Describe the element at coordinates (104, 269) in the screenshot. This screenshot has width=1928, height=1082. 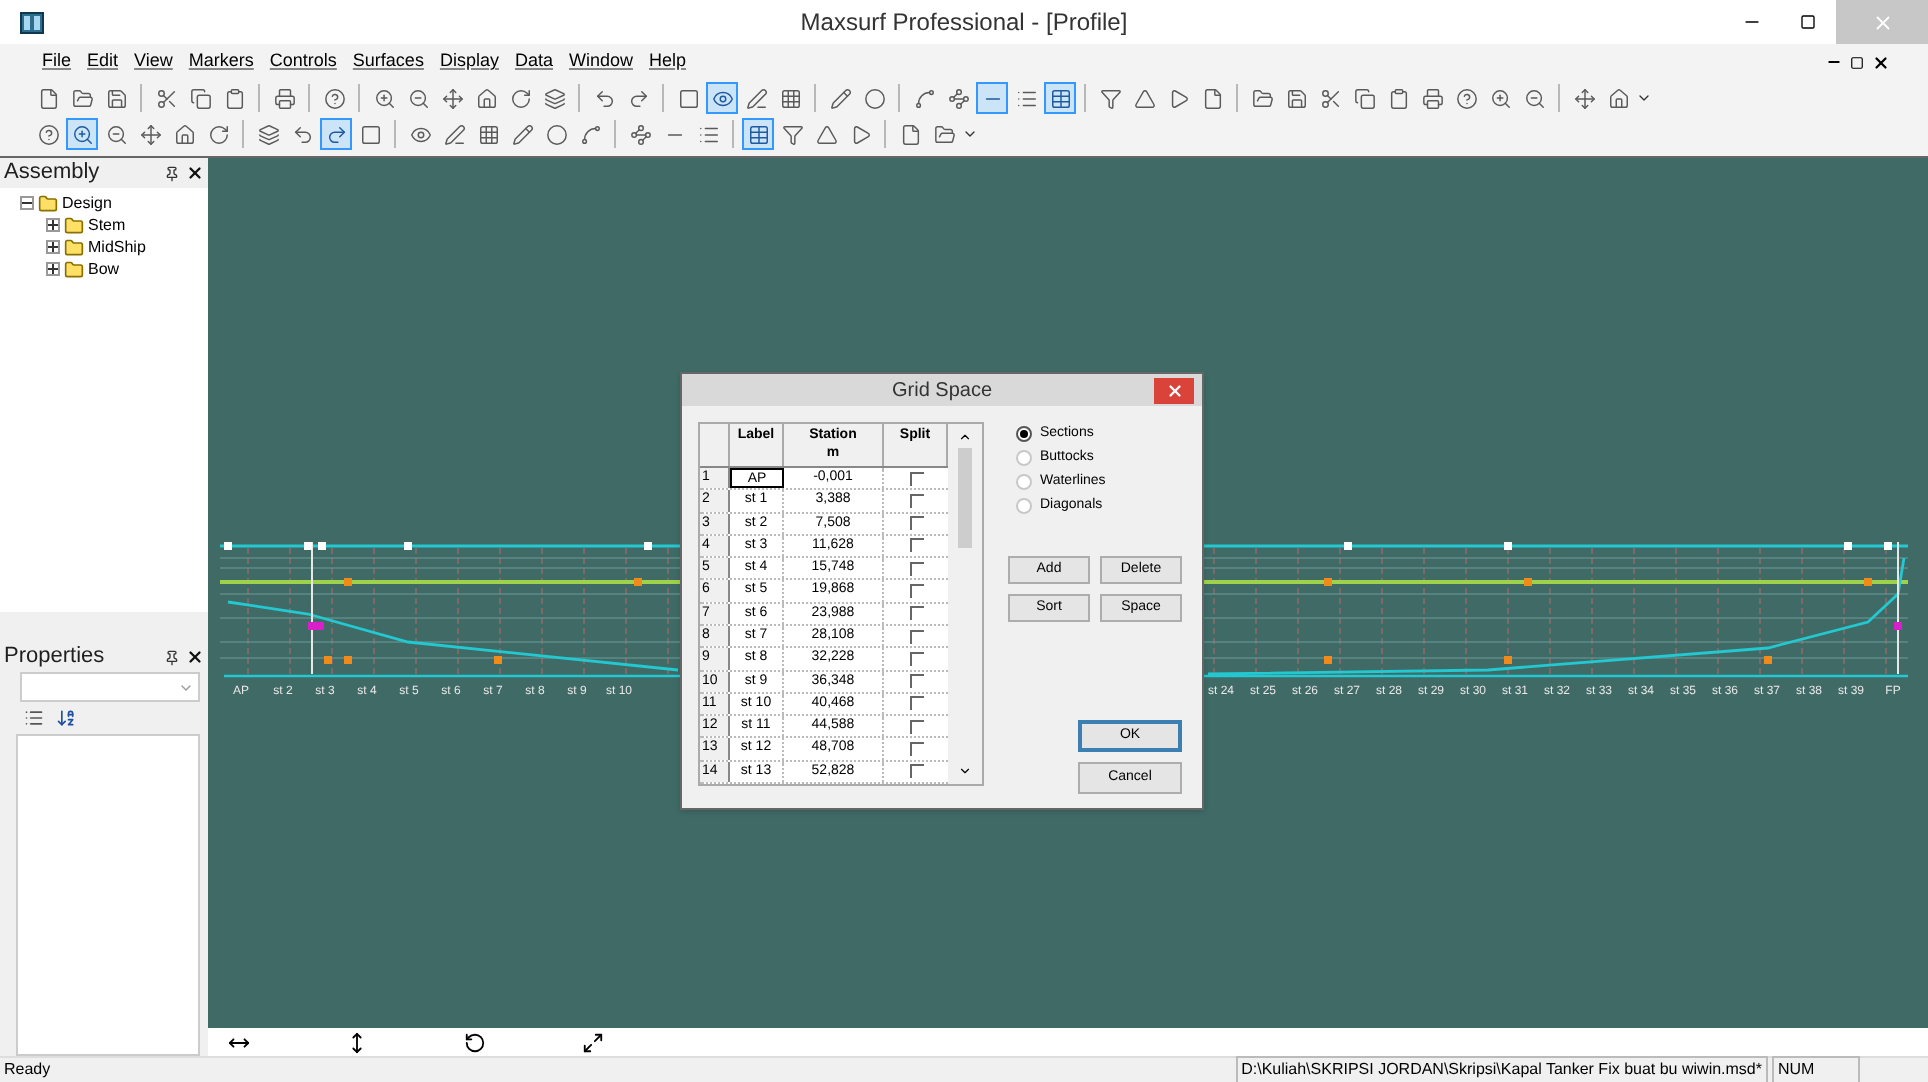
I see `tree-item: Bow` at that location.